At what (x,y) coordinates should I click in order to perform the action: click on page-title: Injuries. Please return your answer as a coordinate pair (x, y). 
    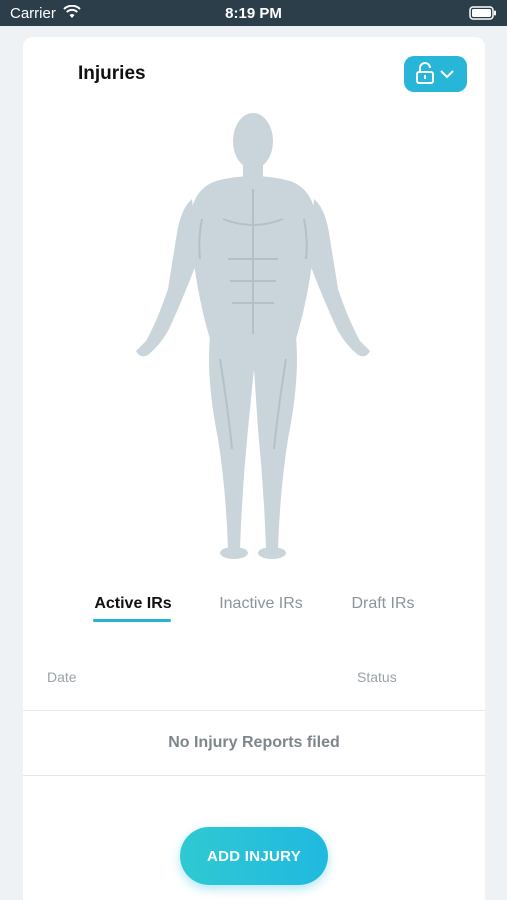
    Looking at the image, I should click on (112, 73).